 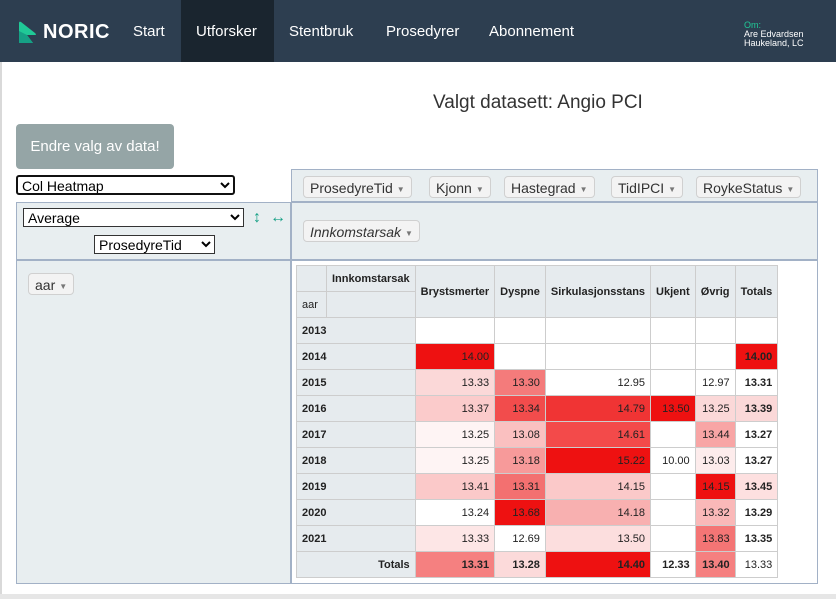 I want to click on aggregator-field-select: ProsedyreTid, so click(x=154, y=244).